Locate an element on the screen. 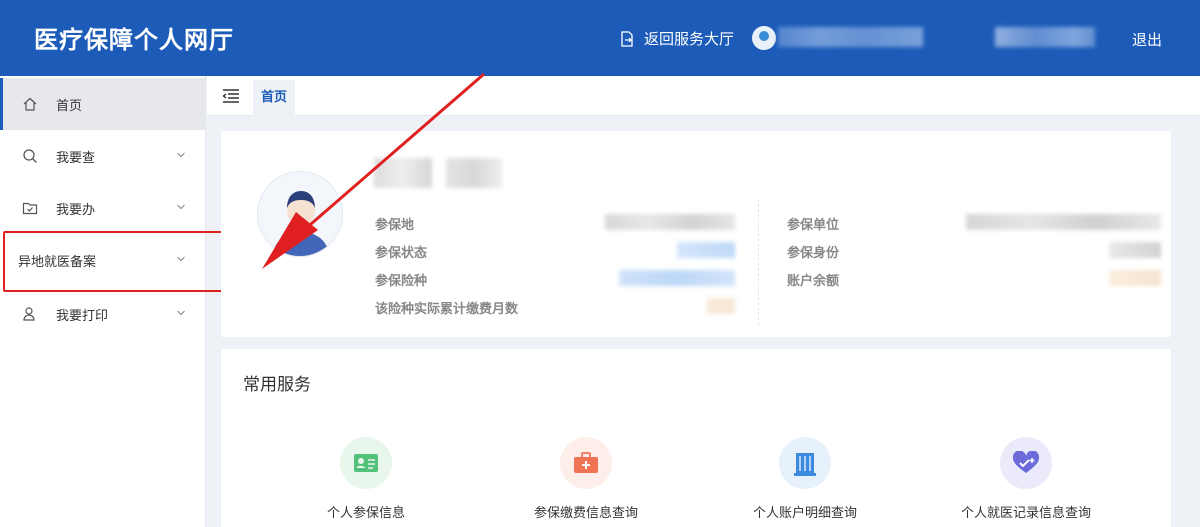 This screenshot has width=1200, height=527. person-avatar-icon is located at coordinates (300, 214).